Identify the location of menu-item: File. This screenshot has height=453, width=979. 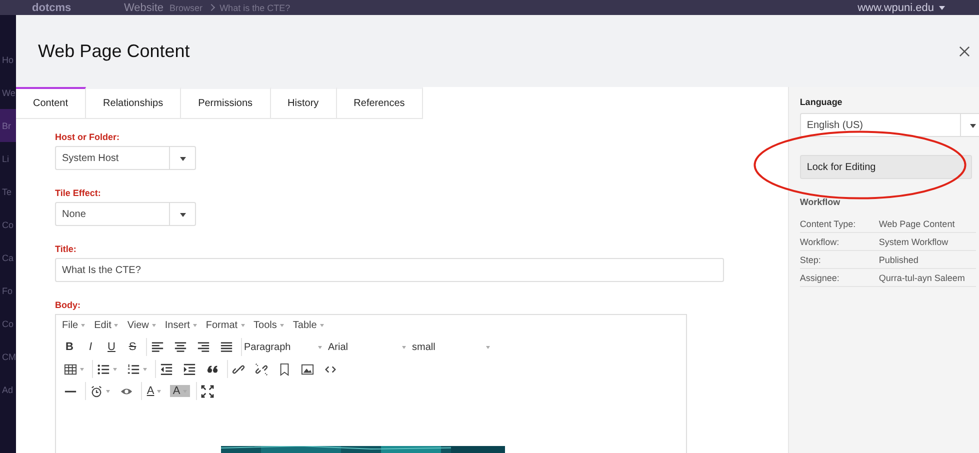
(74, 325).